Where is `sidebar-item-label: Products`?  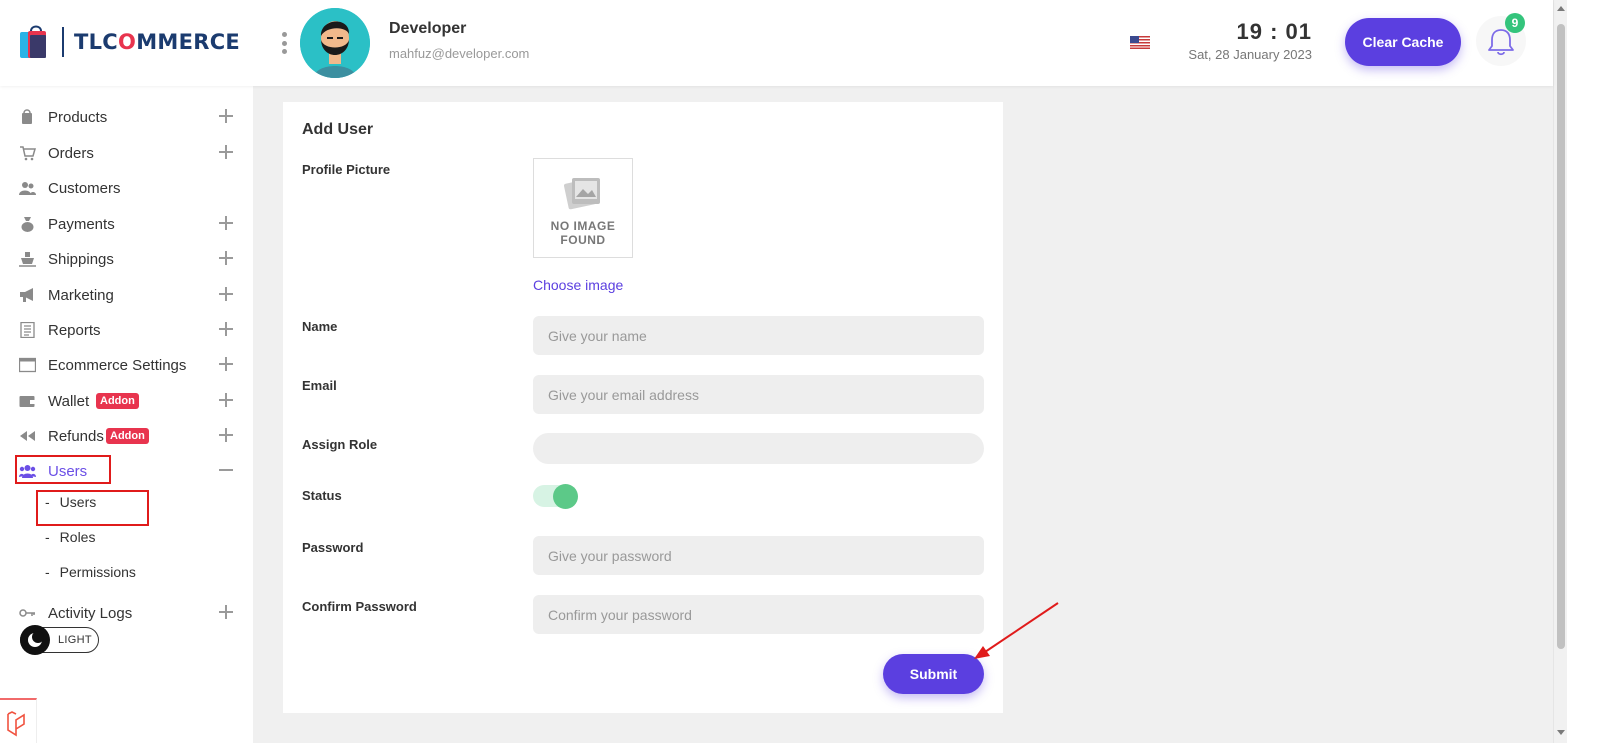 sidebar-item-label: Products is located at coordinates (78, 117).